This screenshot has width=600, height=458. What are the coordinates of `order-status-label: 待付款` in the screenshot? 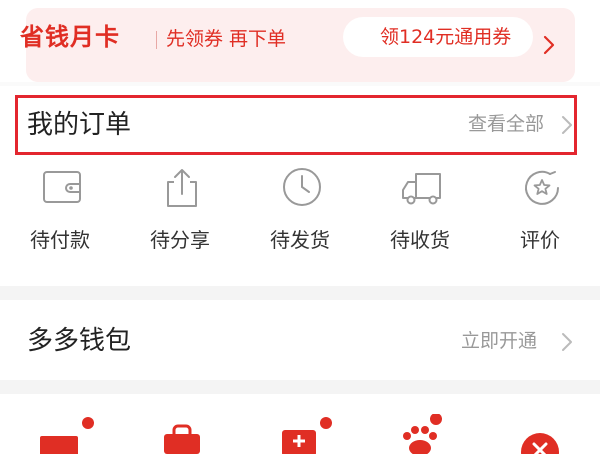 It's located at (60, 240).